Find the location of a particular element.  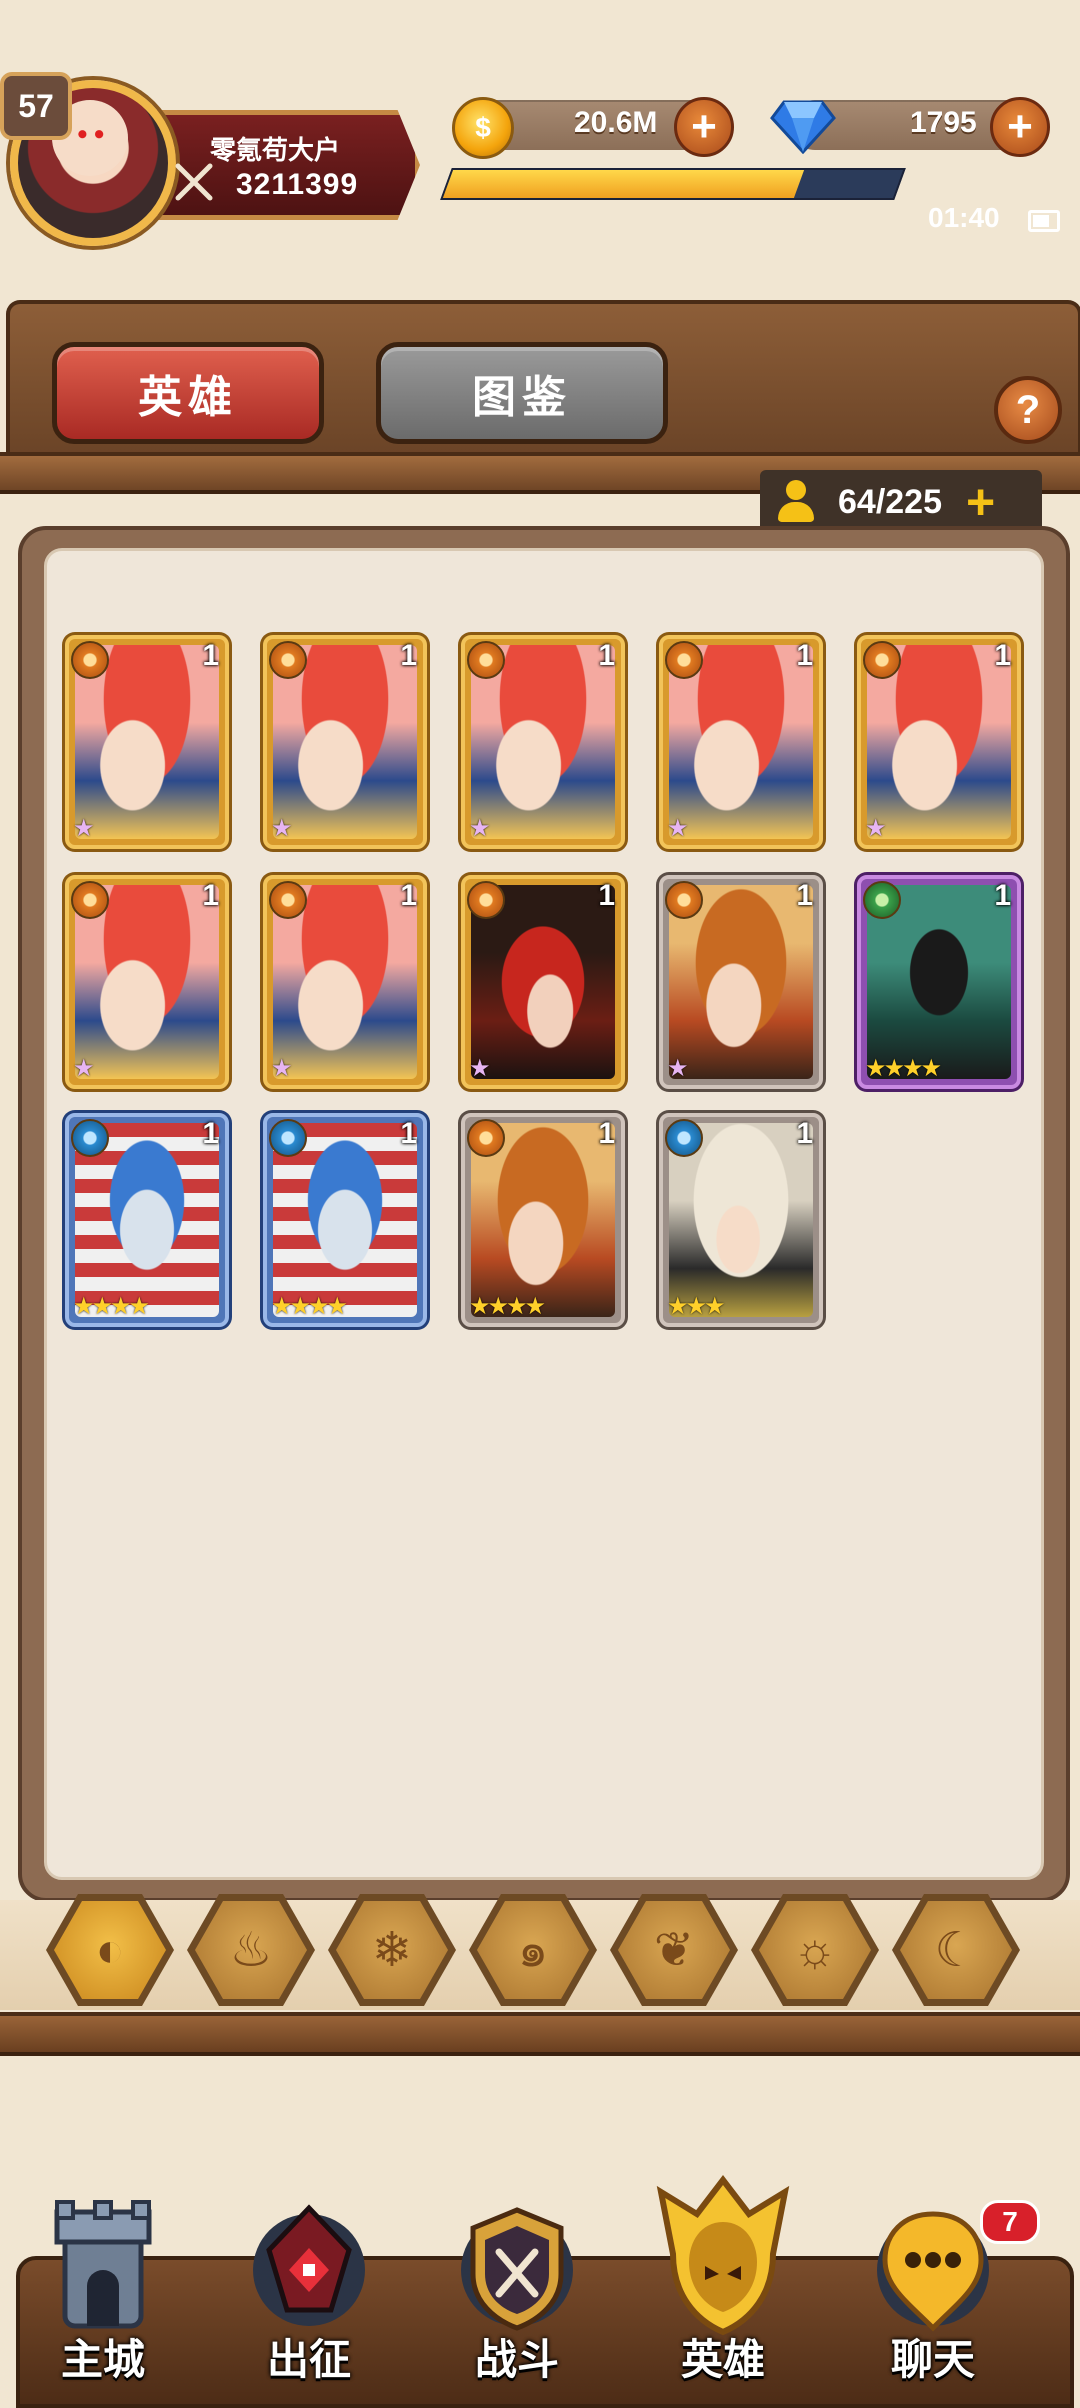

gold-coin-icon: $ is located at coordinates (483, 128).